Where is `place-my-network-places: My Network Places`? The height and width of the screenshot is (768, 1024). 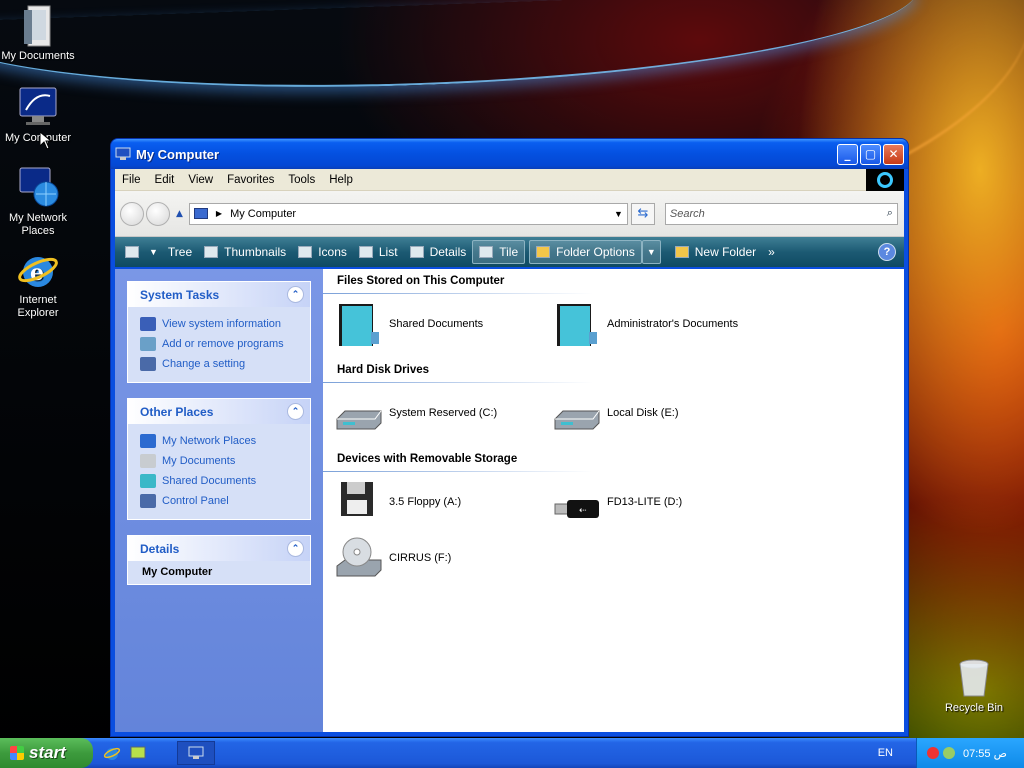 place-my-network-places: My Network Places is located at coordinates (225, 441).